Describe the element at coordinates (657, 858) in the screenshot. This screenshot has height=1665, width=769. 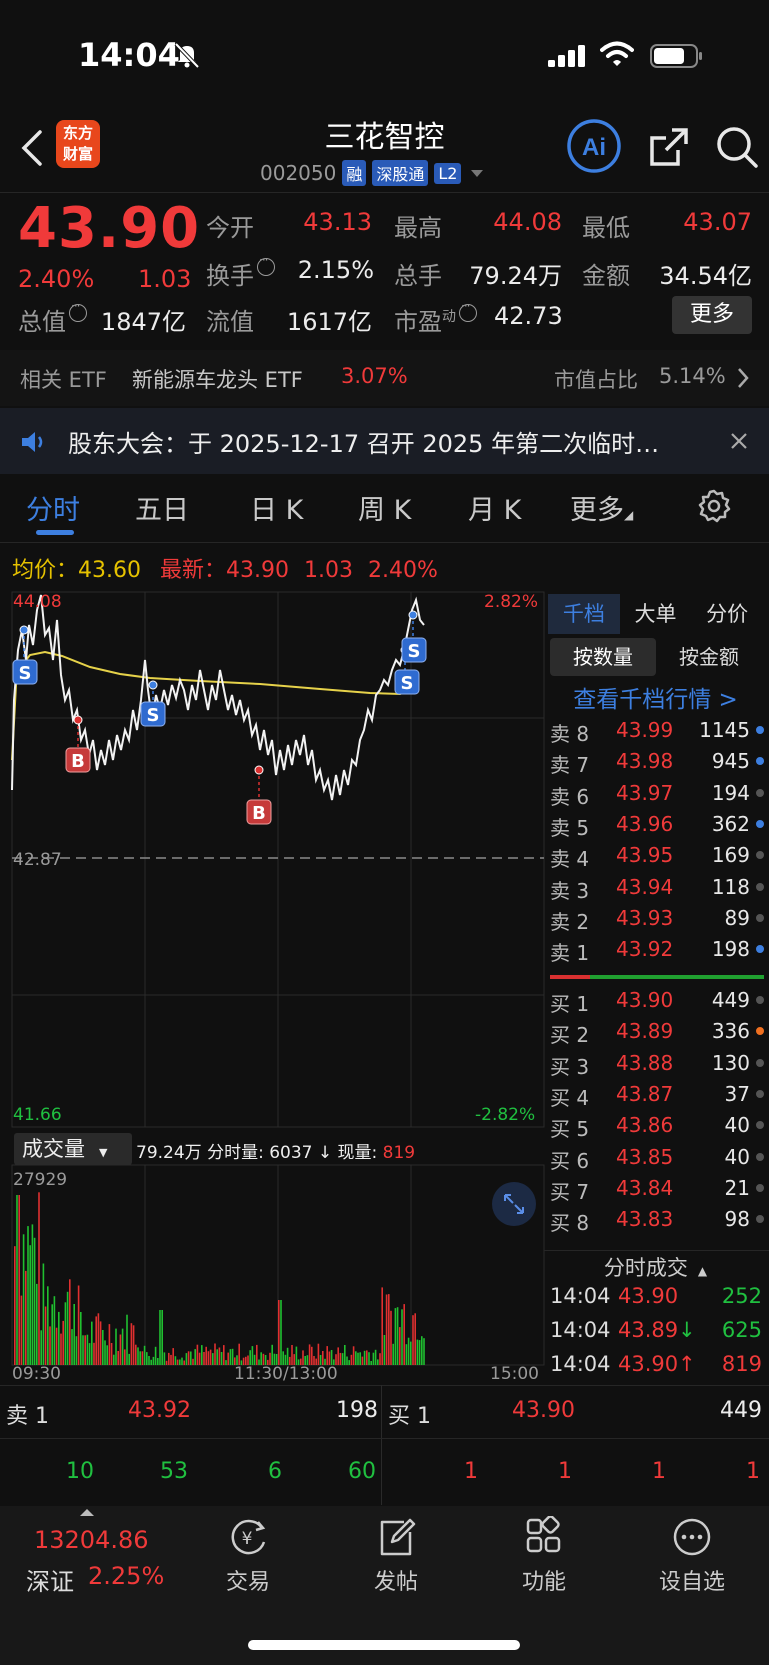
I see `ask-row: 卖 4 43.95 169` at that location.